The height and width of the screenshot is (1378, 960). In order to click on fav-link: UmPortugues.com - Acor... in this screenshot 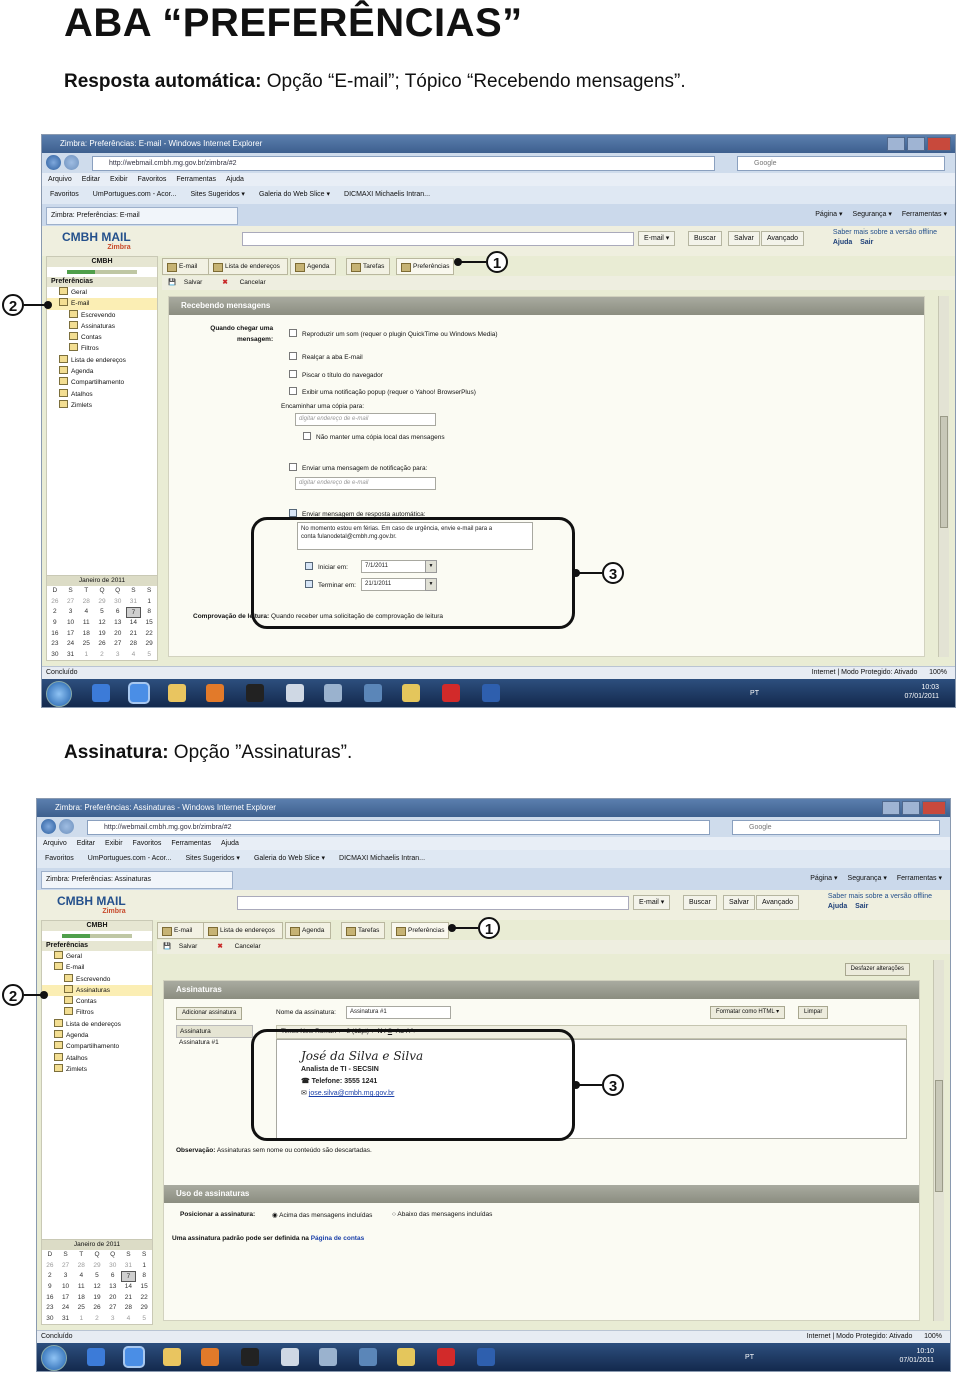, I will do `click(135, 194)`.